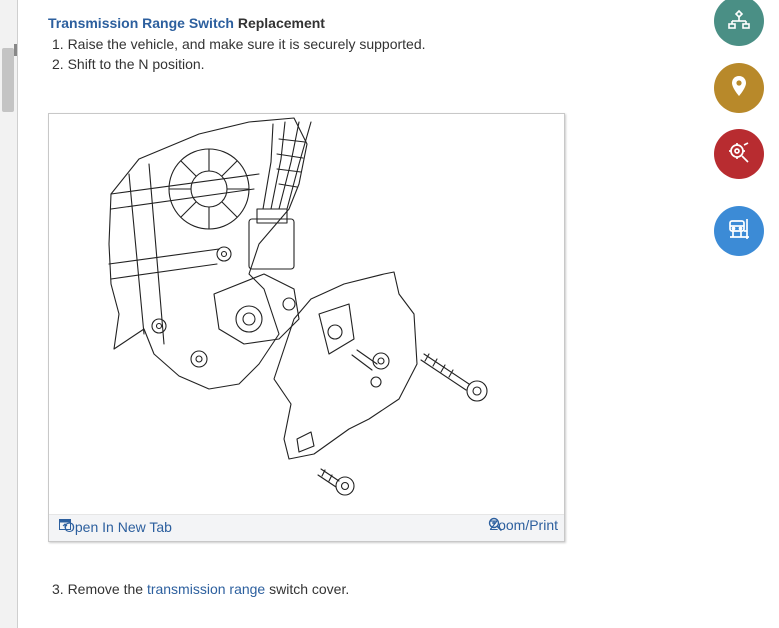 The height and width of the screenshot is (628, 779). I want to click on step-3-prefix: 3. Remove the, so click(99, 589).